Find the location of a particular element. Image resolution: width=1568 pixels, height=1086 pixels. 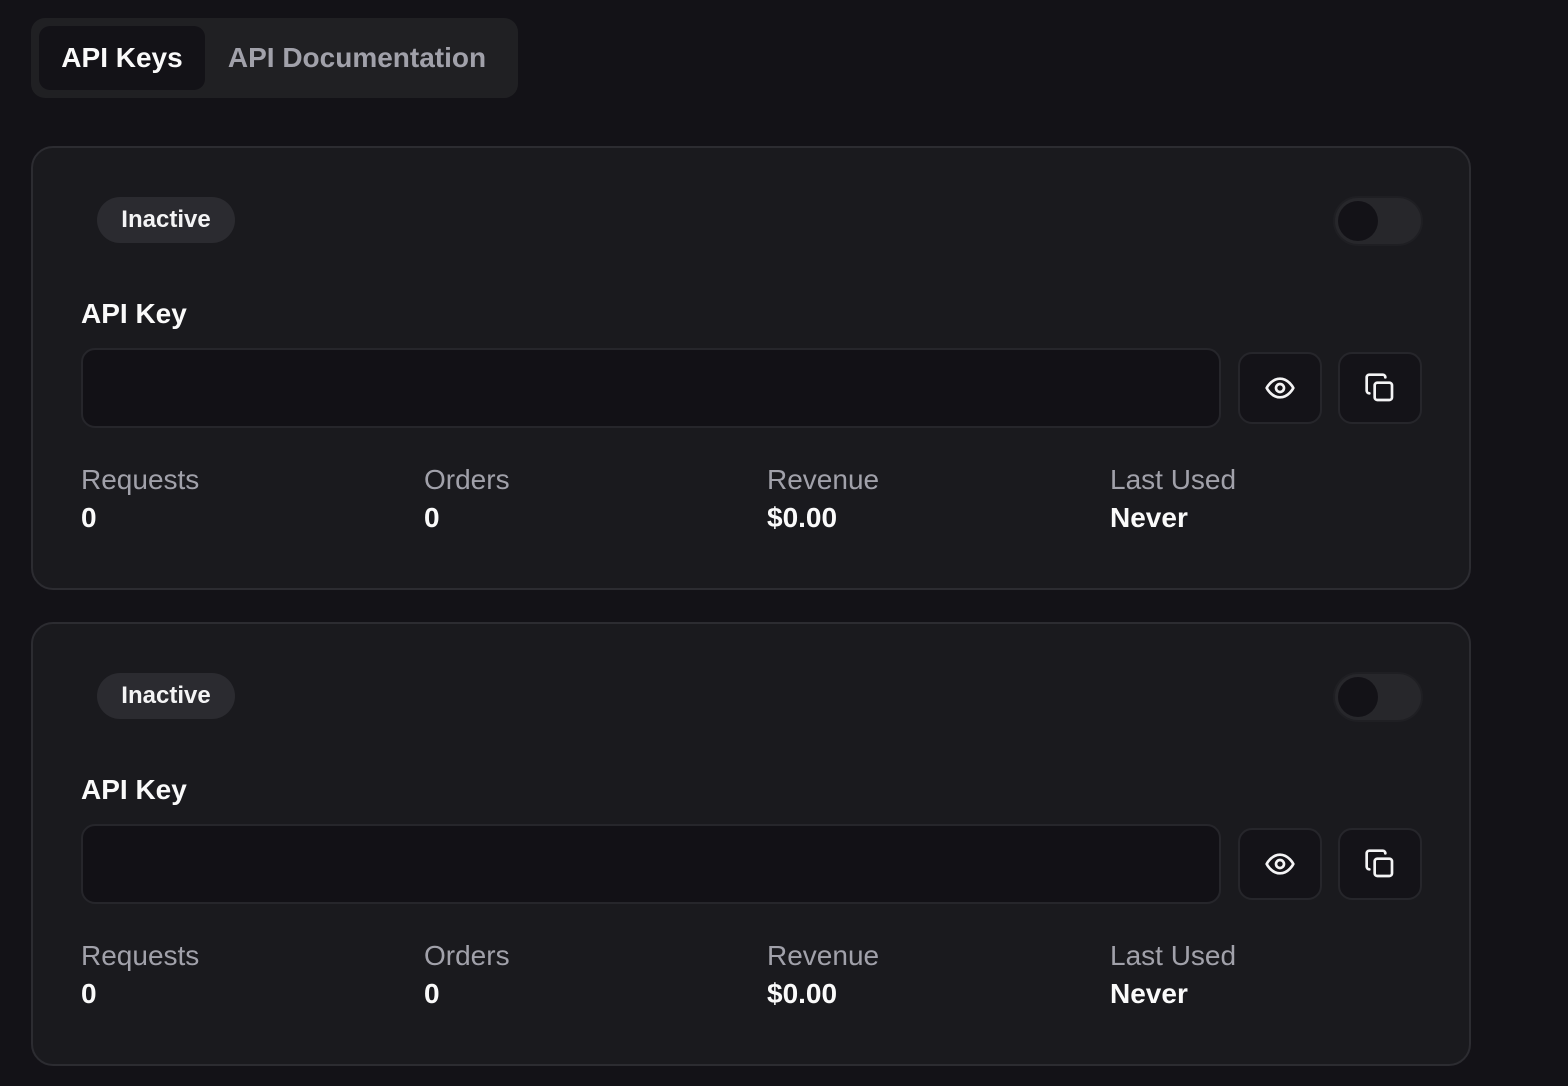

tab-api-documentation: API Documentation is located at coordinates (357, 58).